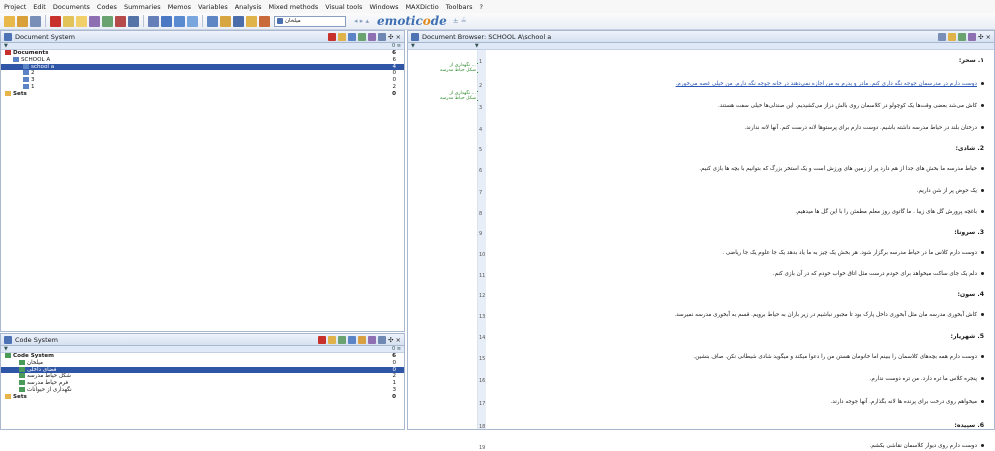 This screenshot has height=451, width=995. I want to click on section-heading: 5. شهریار:, so click(967, 336).